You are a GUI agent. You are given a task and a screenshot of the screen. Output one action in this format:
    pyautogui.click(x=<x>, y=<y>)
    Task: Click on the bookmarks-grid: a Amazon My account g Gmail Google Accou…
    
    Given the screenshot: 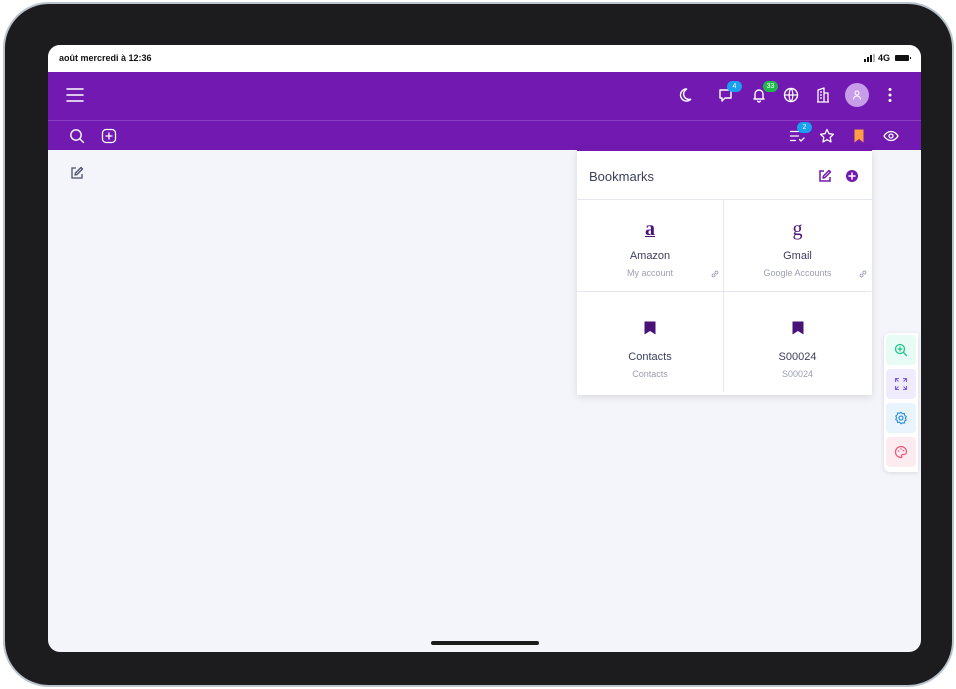 What is the action you would take?
    pyautogui.click(x=724, y=296)
    